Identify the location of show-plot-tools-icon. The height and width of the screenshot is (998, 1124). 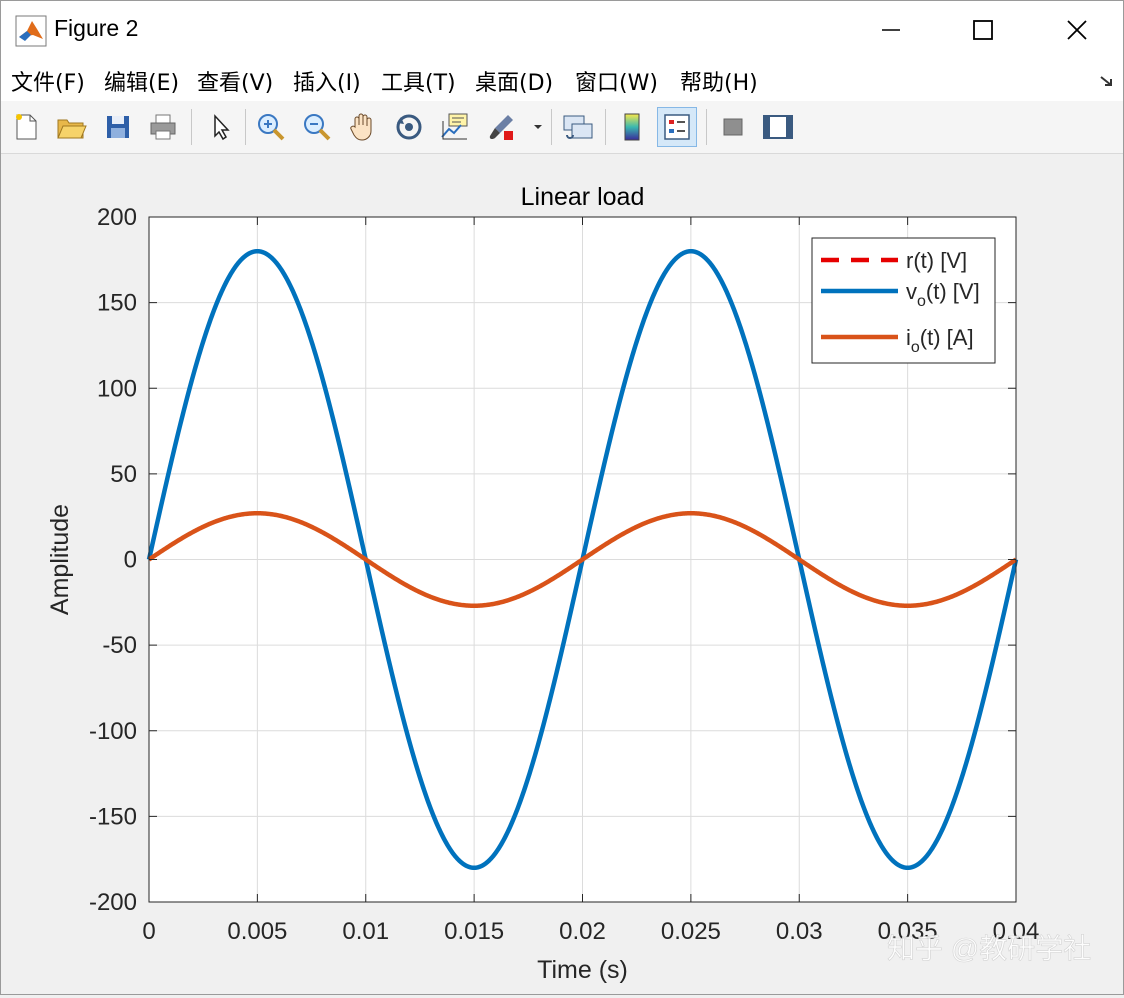
(778, 127).